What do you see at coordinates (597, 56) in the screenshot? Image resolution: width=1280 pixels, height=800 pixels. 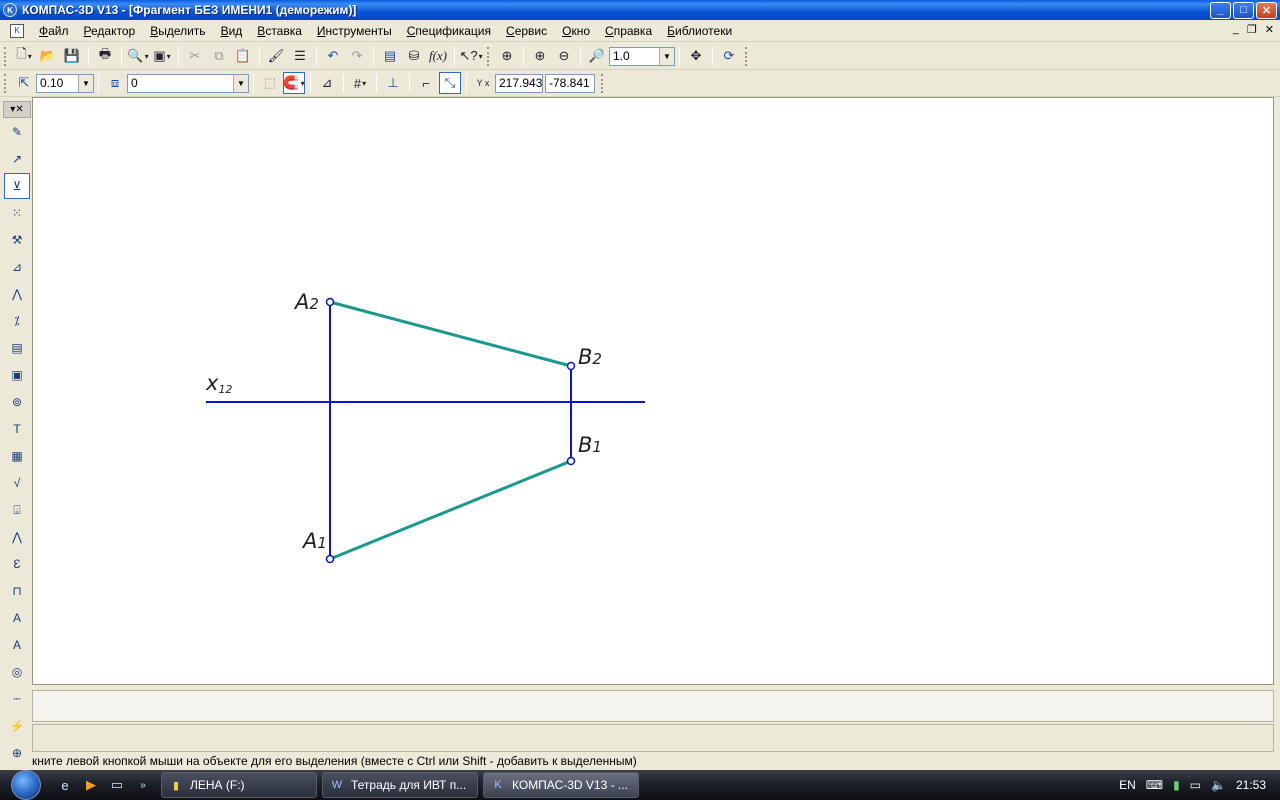 I see `zoom-scale-icon: 🔎` at bounding box center [597, 56].